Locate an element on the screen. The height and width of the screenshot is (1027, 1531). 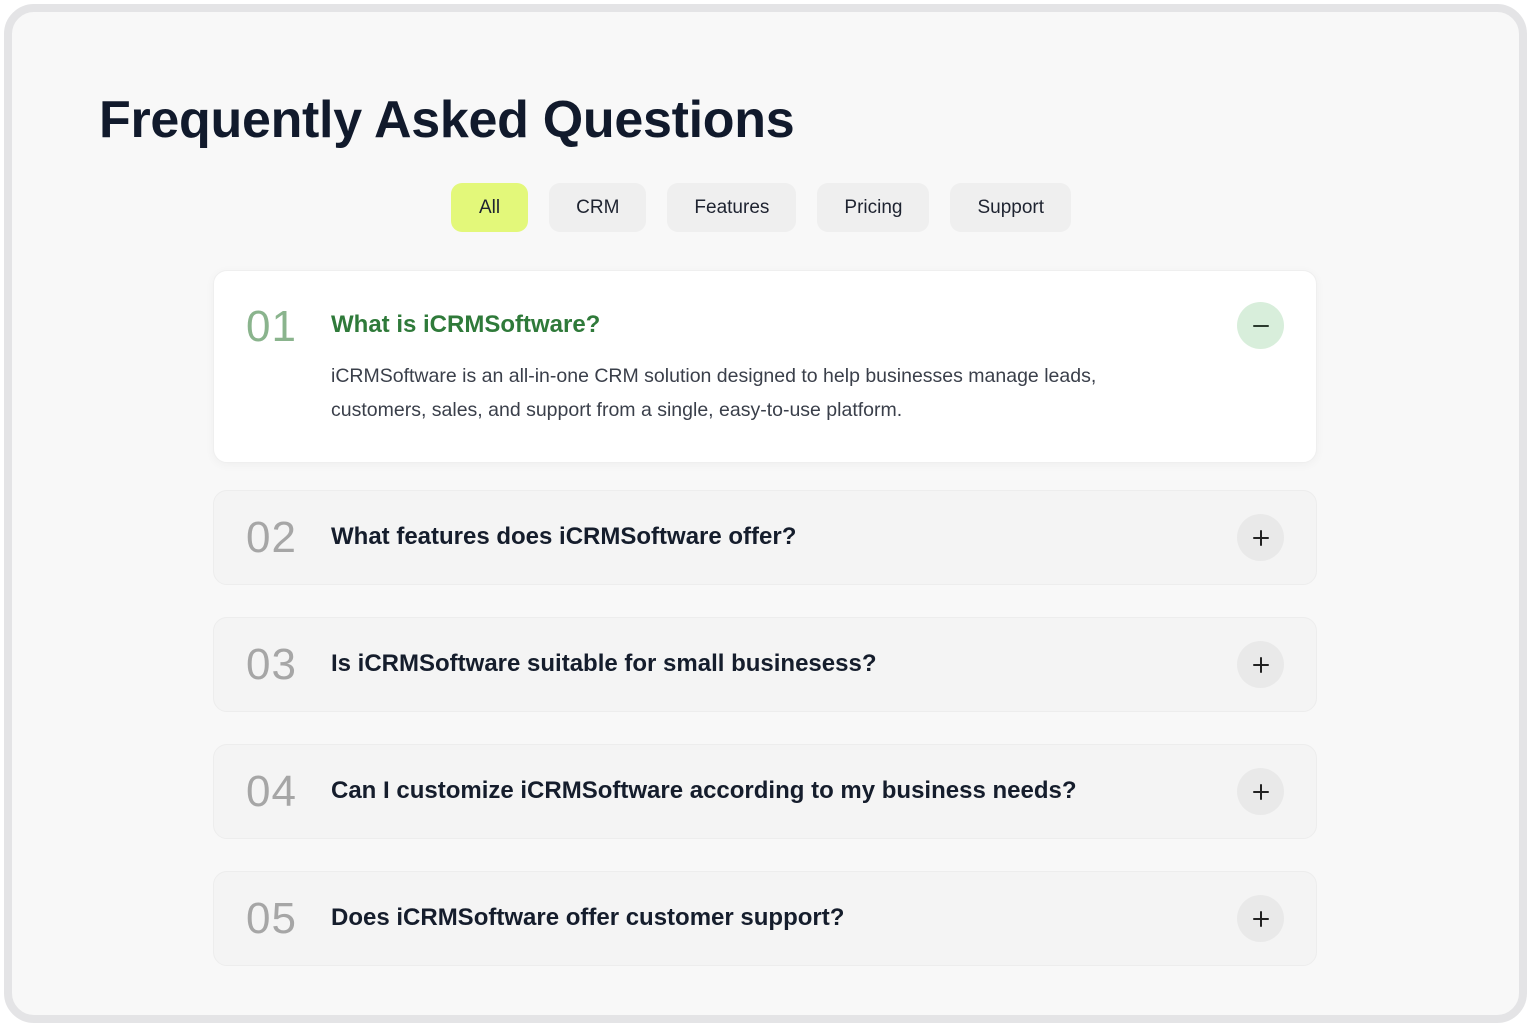
tab-label: All is located at coordinates (490, 207).